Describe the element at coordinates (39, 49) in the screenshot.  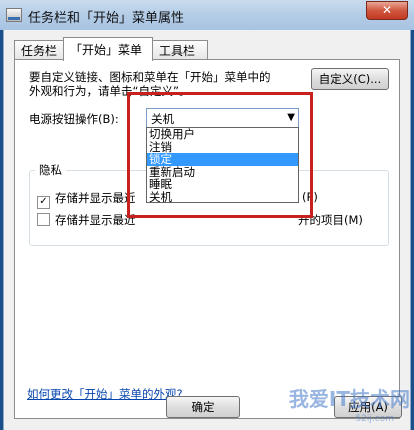
I see `tab-taskbar: 任务栏` at that location.